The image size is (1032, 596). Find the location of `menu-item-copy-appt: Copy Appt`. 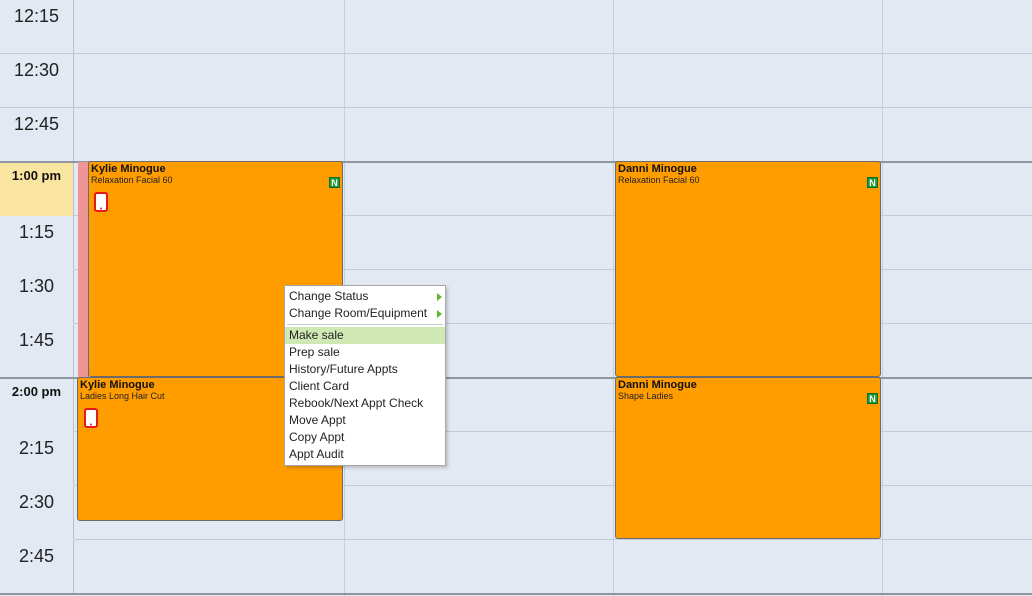

menu-item-copy-appt: Copy Appt is located at coordinates (365, 437).